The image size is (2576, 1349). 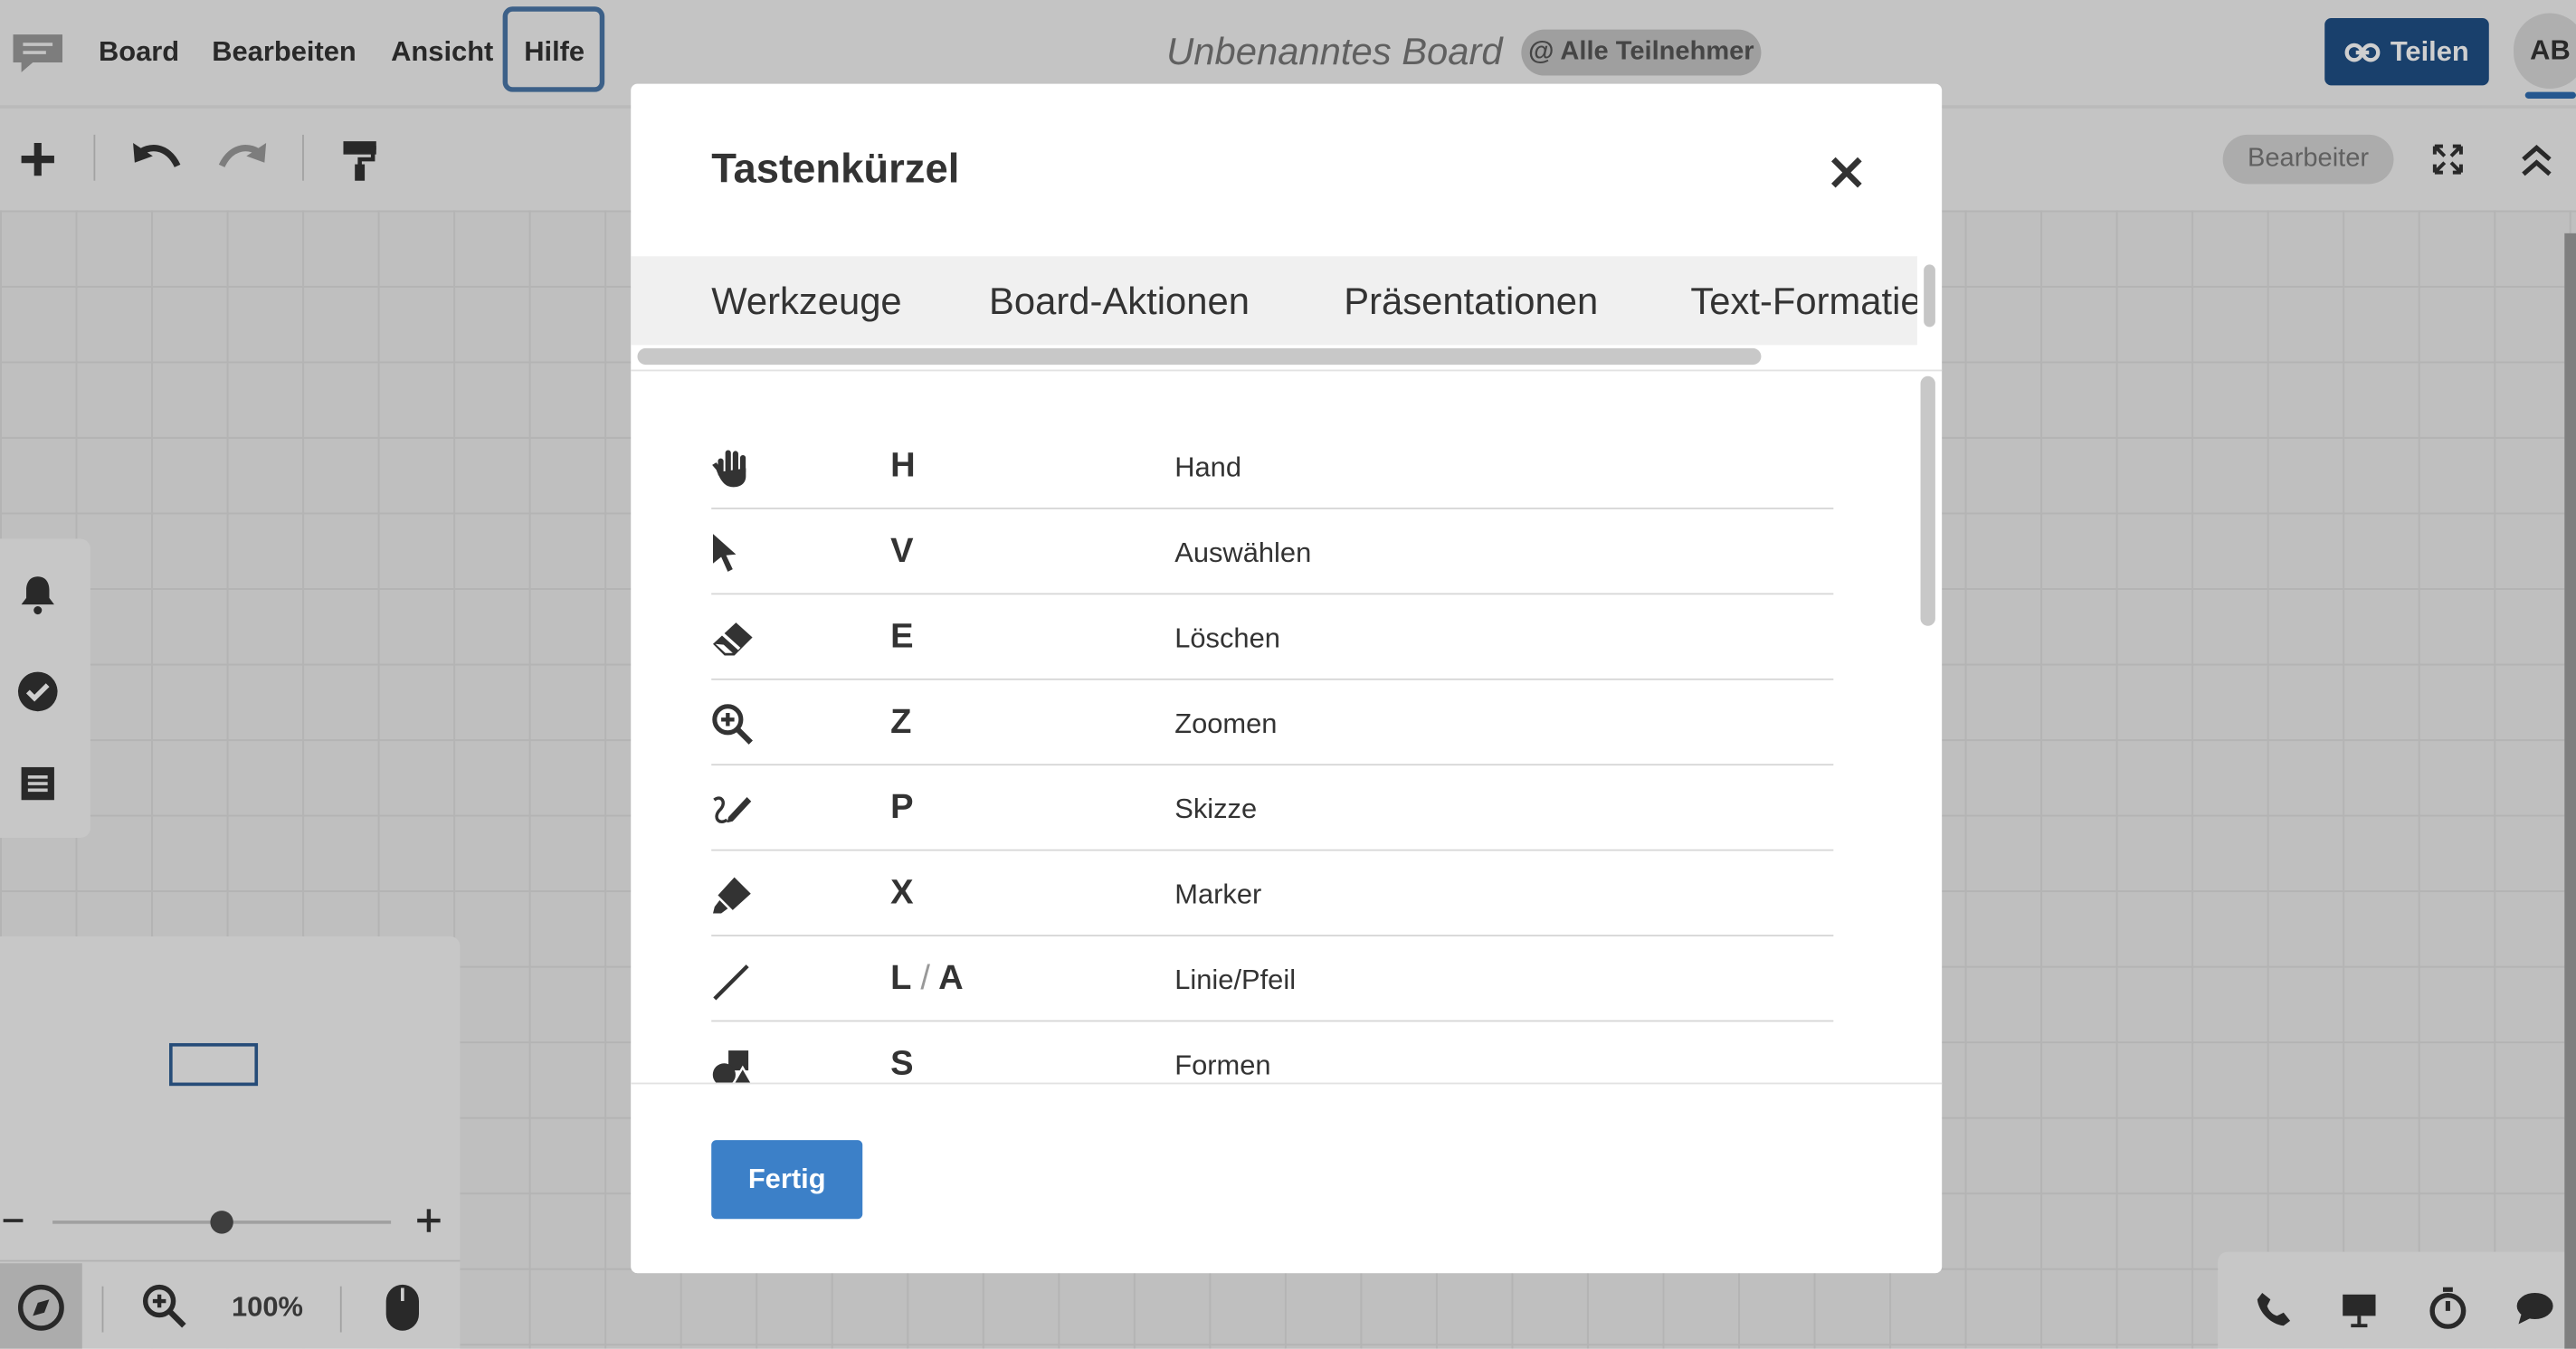 I want to click on shortcut-label: Marker, so click(x=1218, y=895).